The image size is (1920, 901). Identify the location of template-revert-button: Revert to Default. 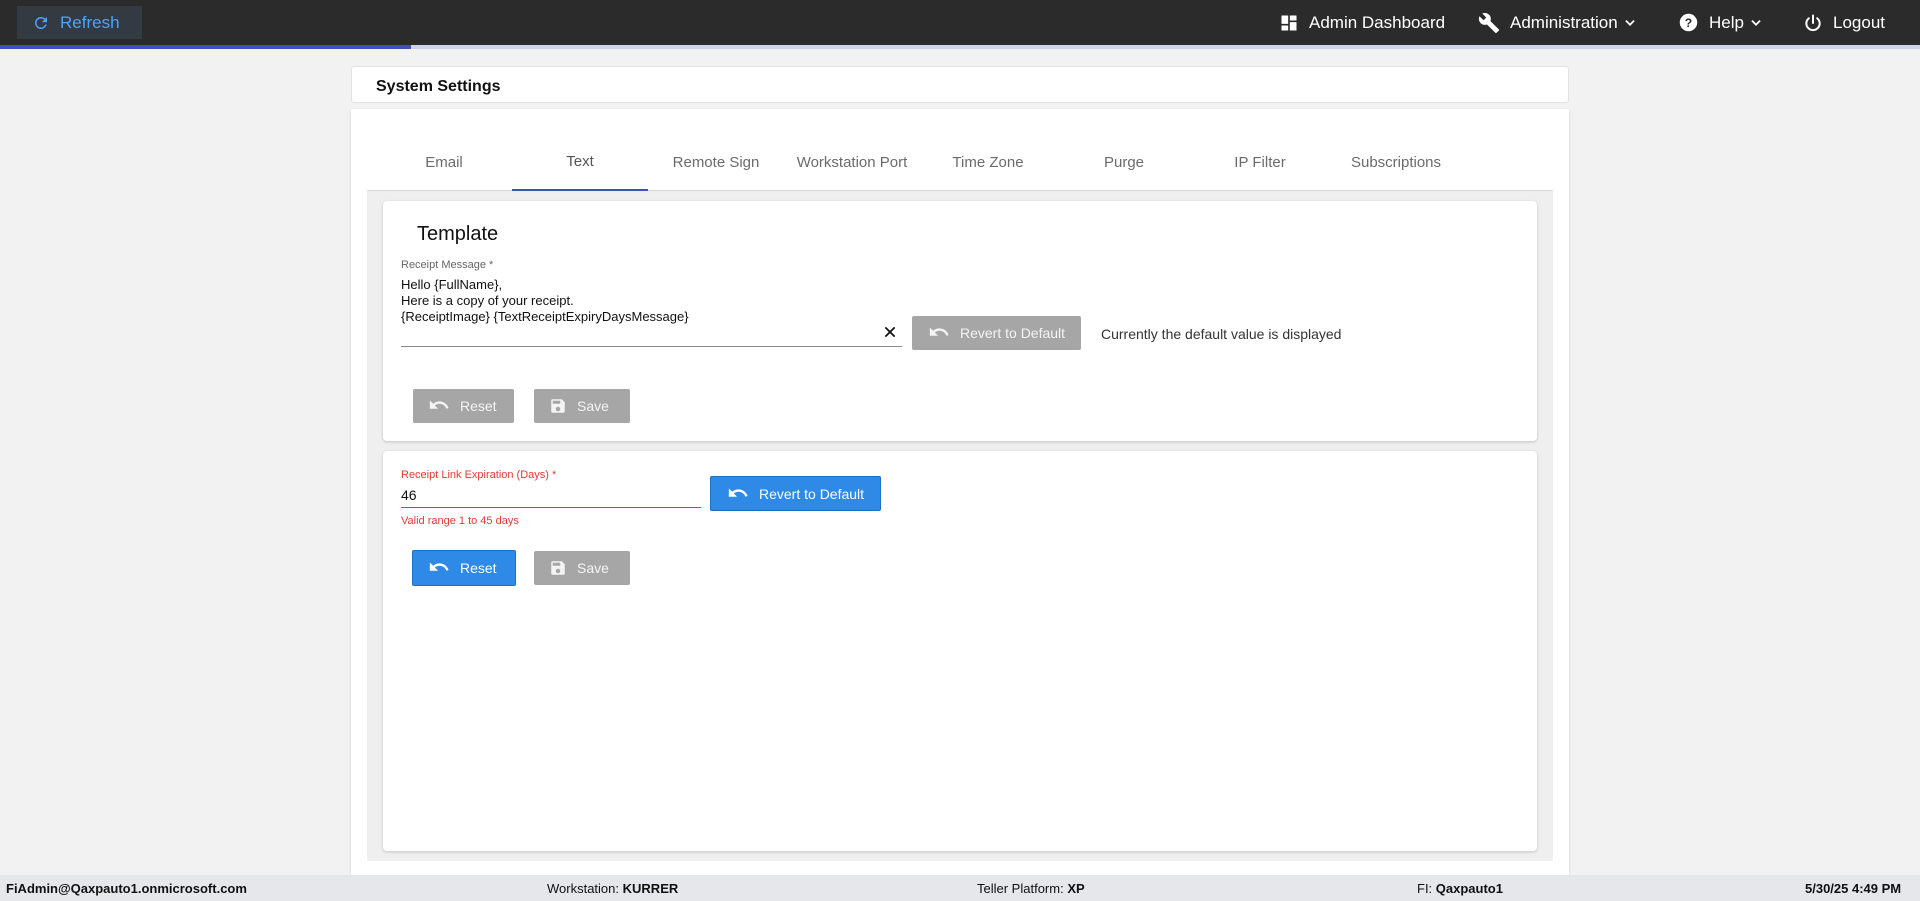
(996, 333).